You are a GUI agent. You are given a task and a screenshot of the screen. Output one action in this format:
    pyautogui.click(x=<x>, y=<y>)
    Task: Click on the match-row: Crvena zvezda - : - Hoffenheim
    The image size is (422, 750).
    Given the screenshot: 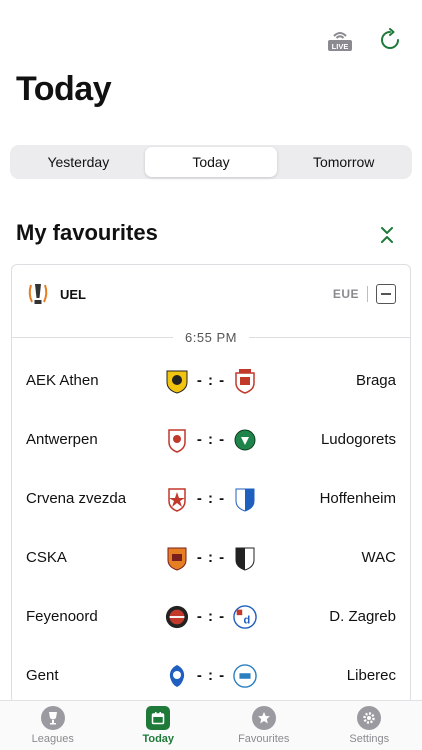 What is the action you would take?
    pyautogui.click(x=211, y=498)
    